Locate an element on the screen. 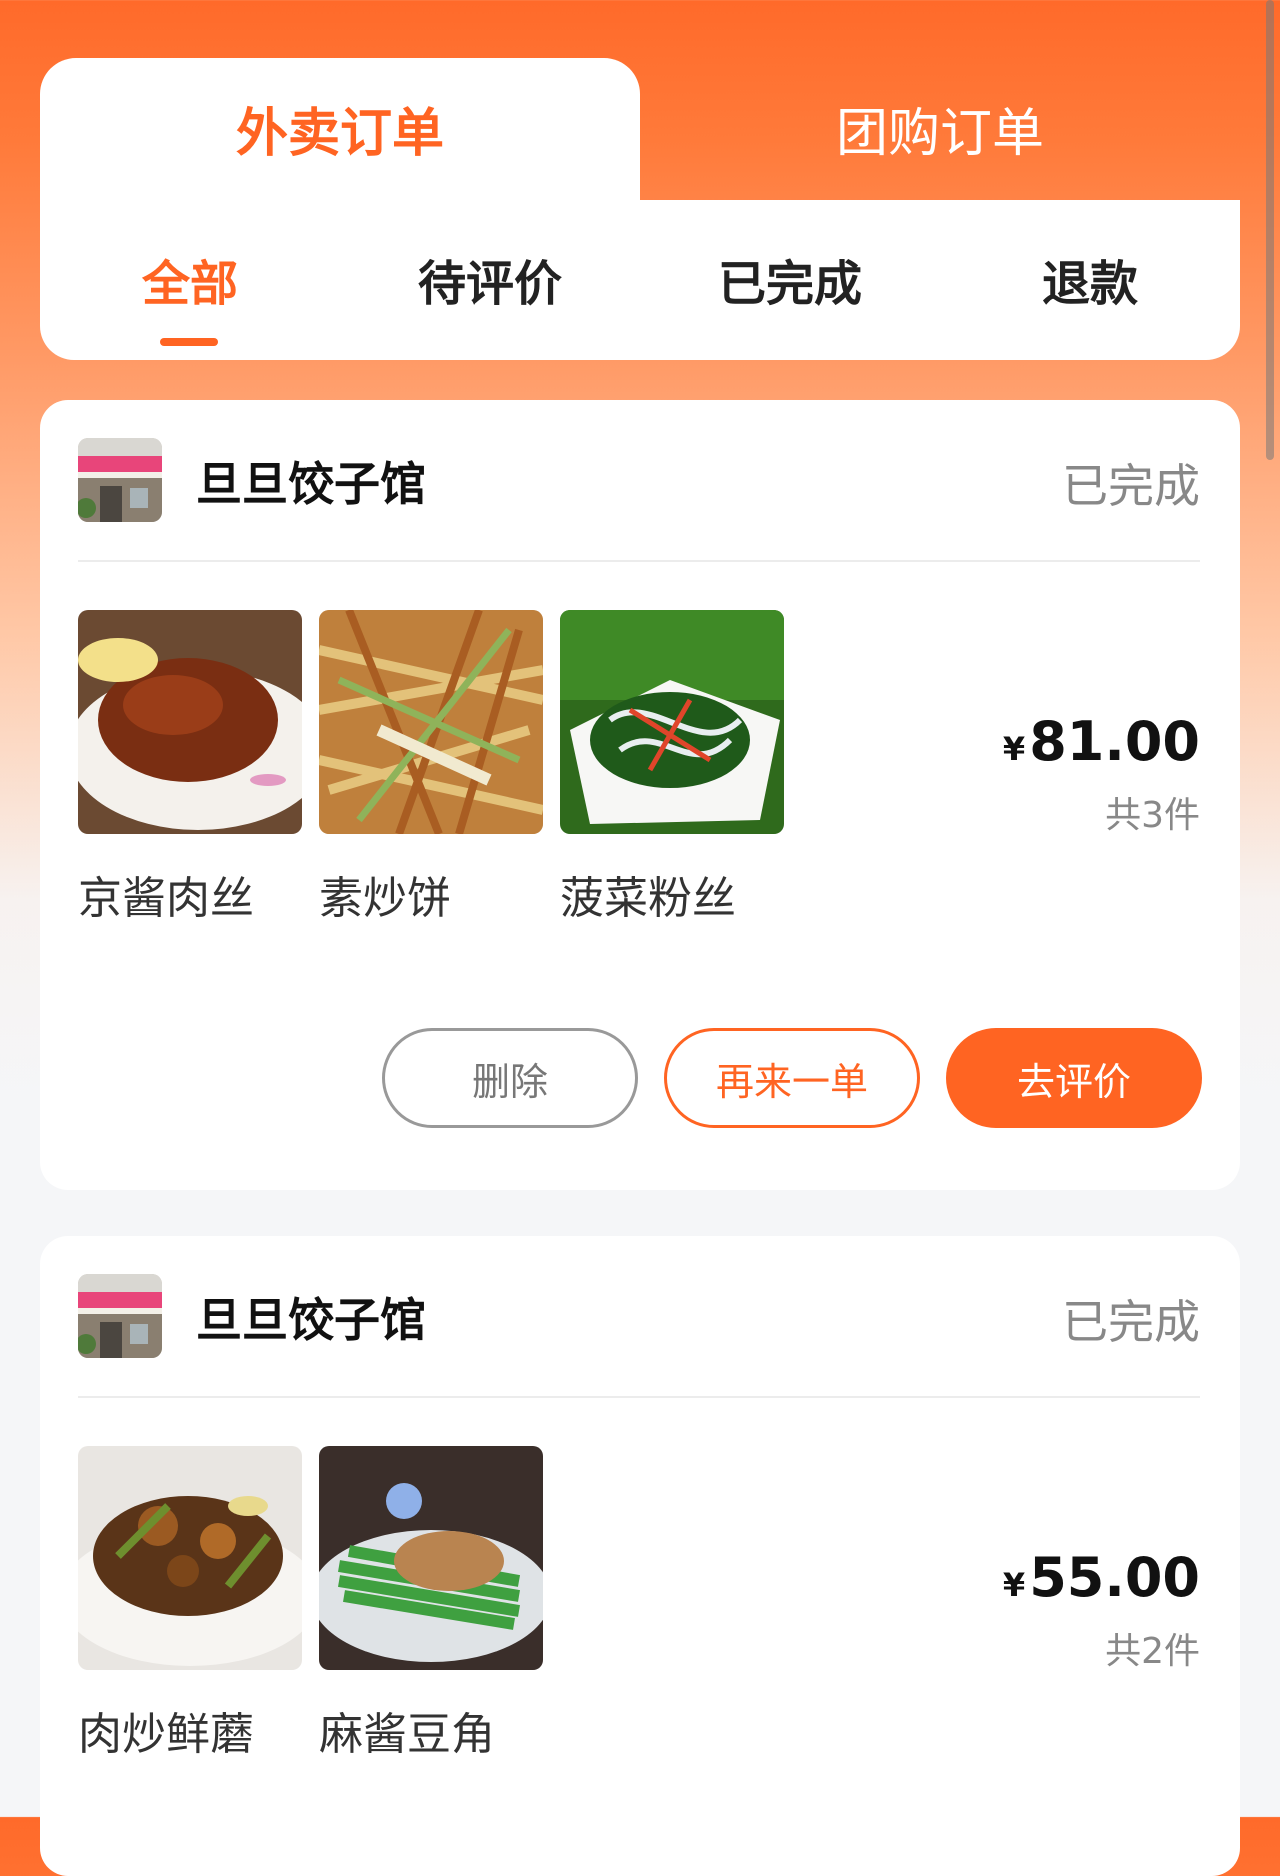 Image resolution: width=1280 pixels, height=1876 pixels. sub-tabs: 全部 待评价 已完成 退款 is located at coordinates (640, 293).